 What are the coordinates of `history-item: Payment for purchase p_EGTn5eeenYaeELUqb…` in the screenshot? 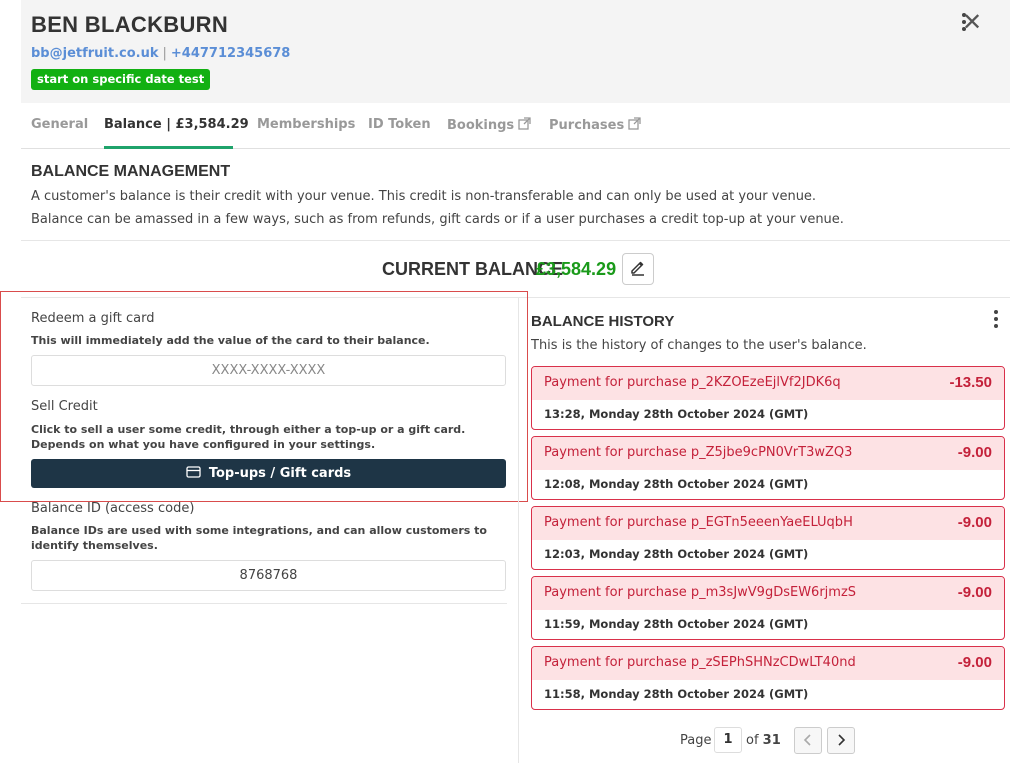 It's located at (768, 538).